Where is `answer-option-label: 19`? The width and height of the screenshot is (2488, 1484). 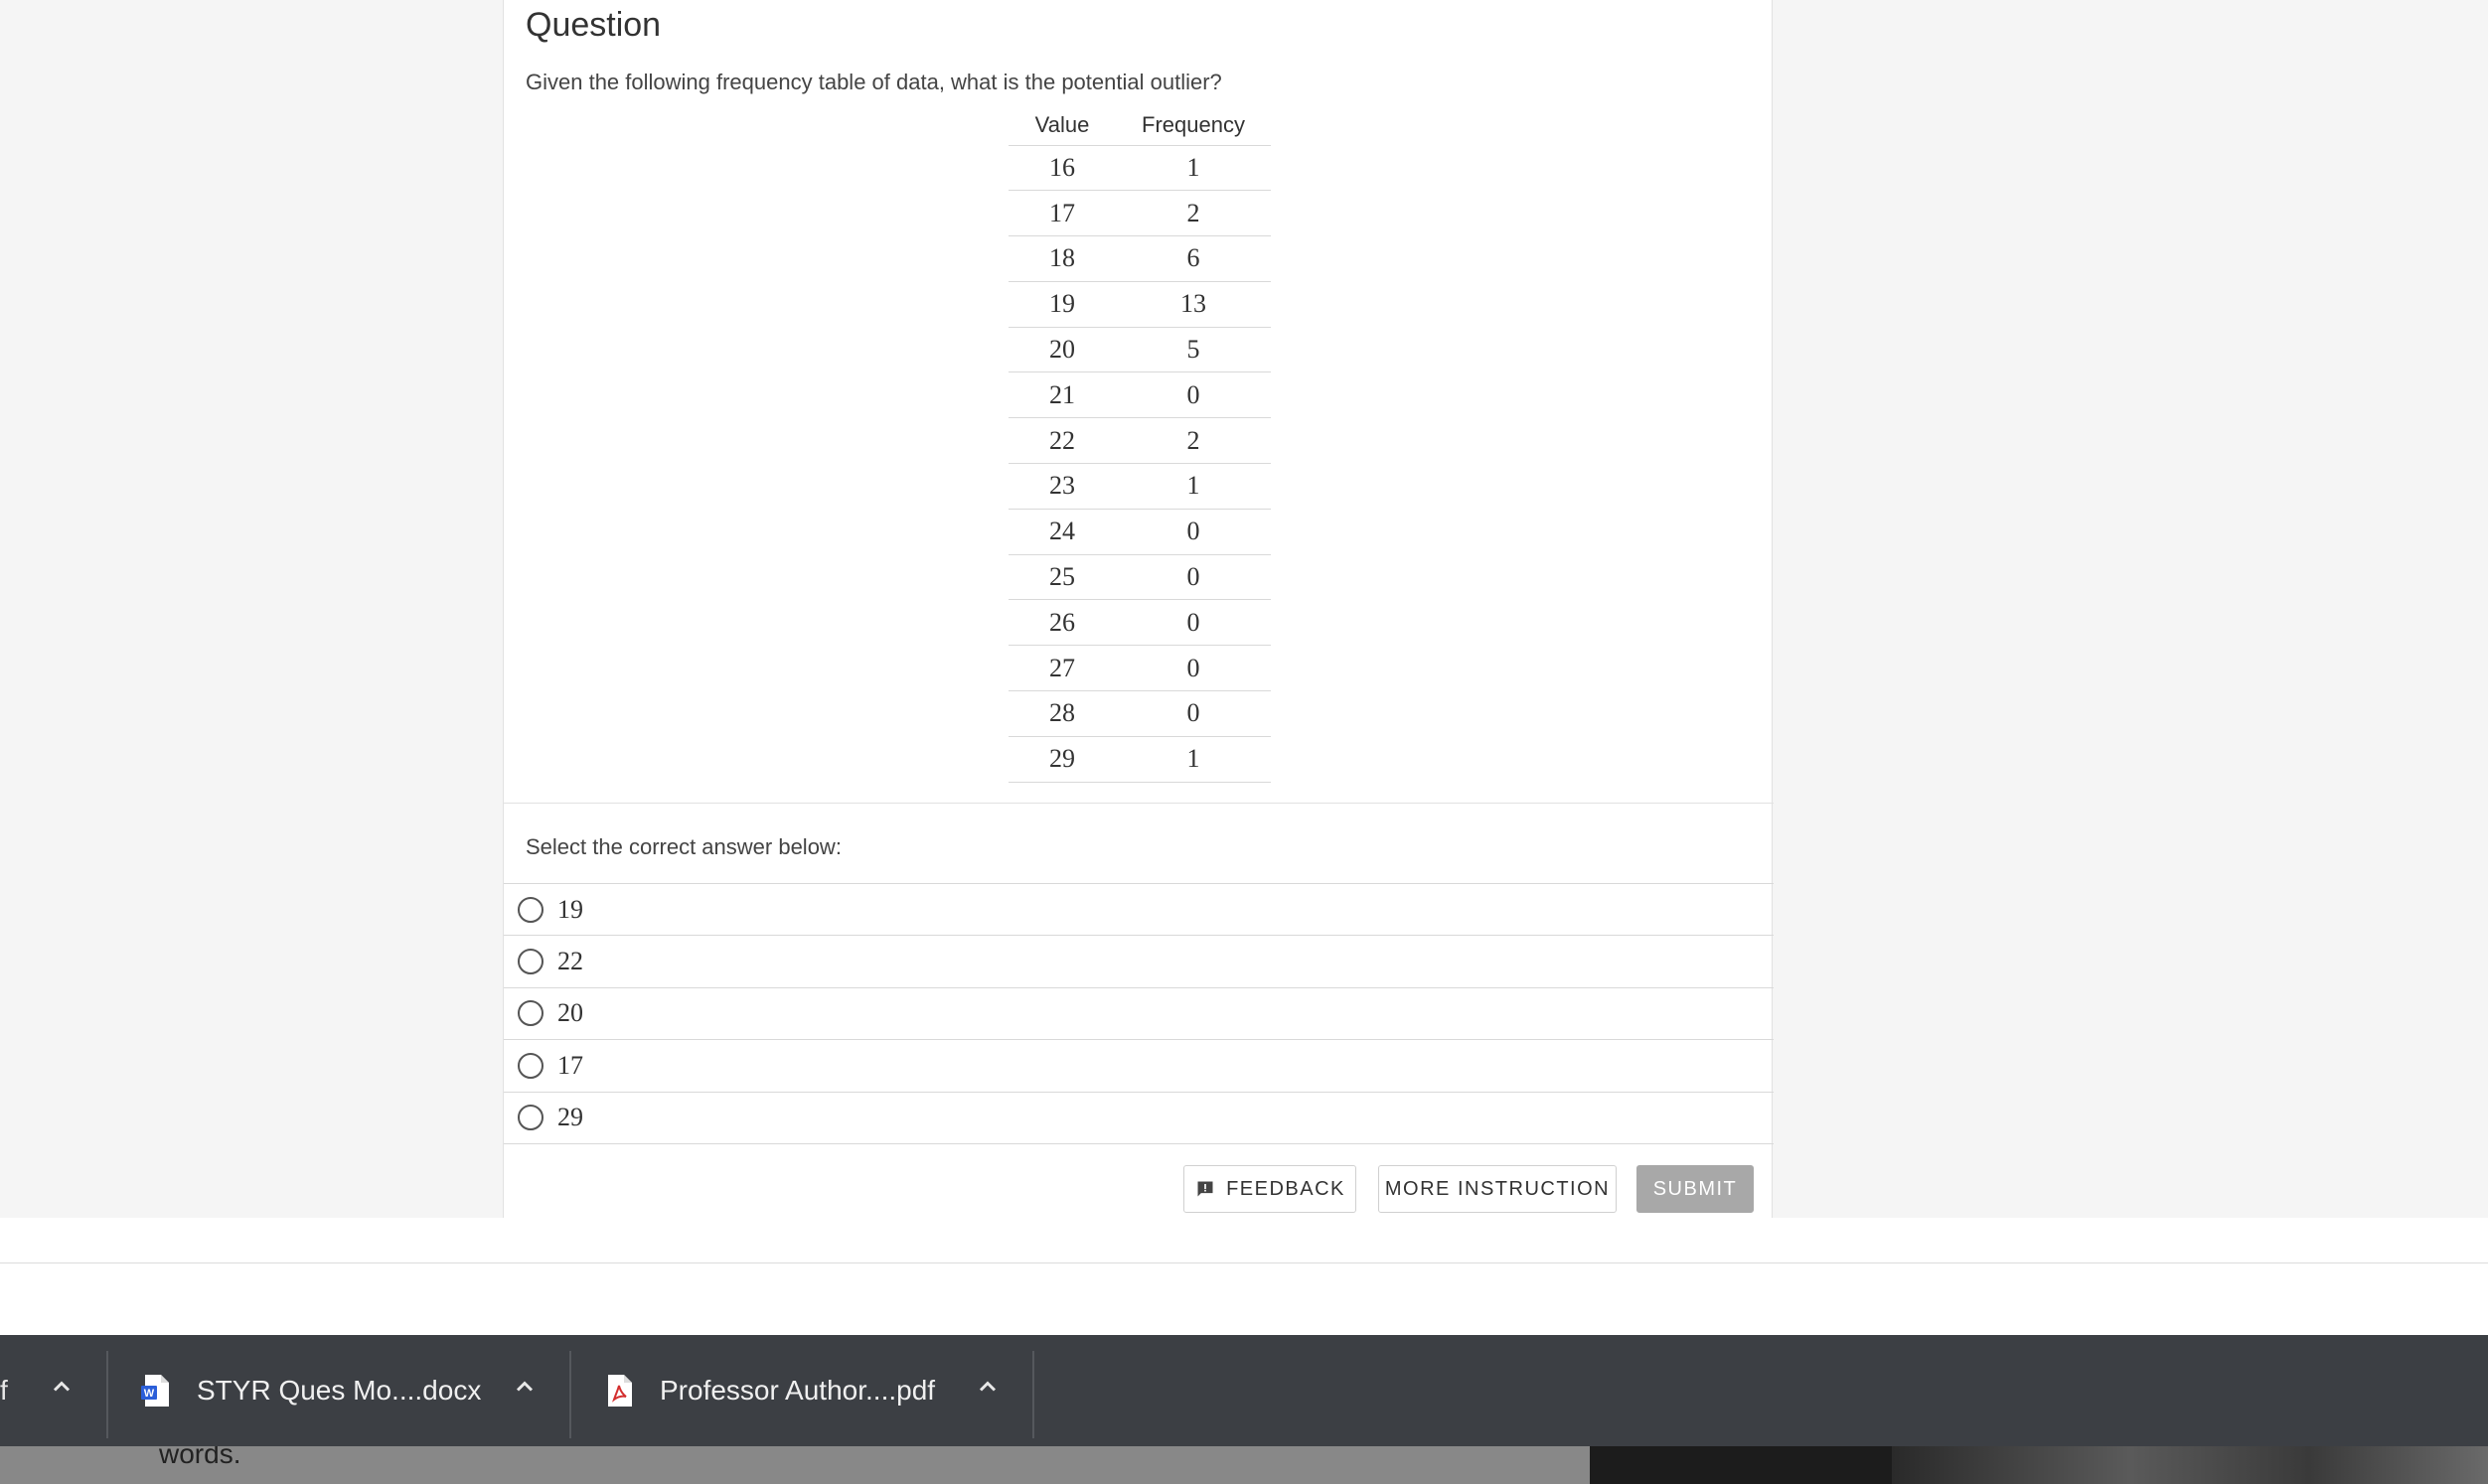 answer-option-label: 19 is located at coordinates (570, 909).